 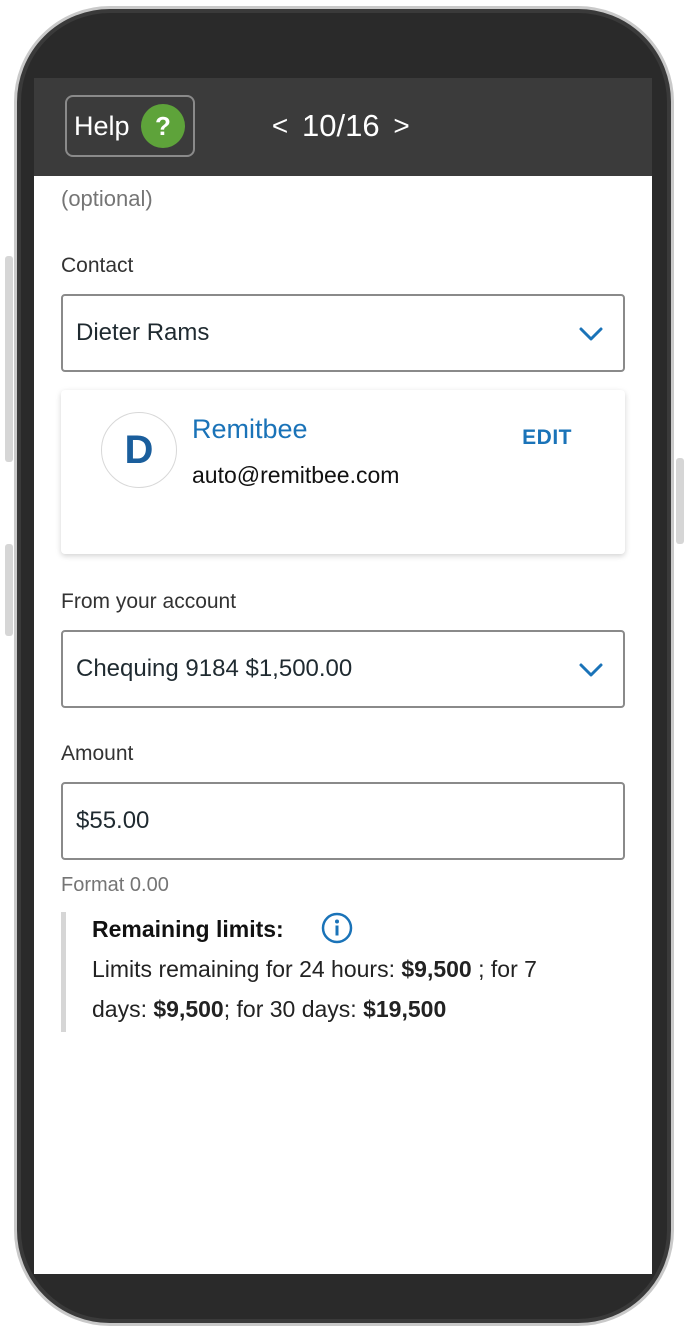 I want to click on help-question-icon: ?, so click(x=163, y=126).